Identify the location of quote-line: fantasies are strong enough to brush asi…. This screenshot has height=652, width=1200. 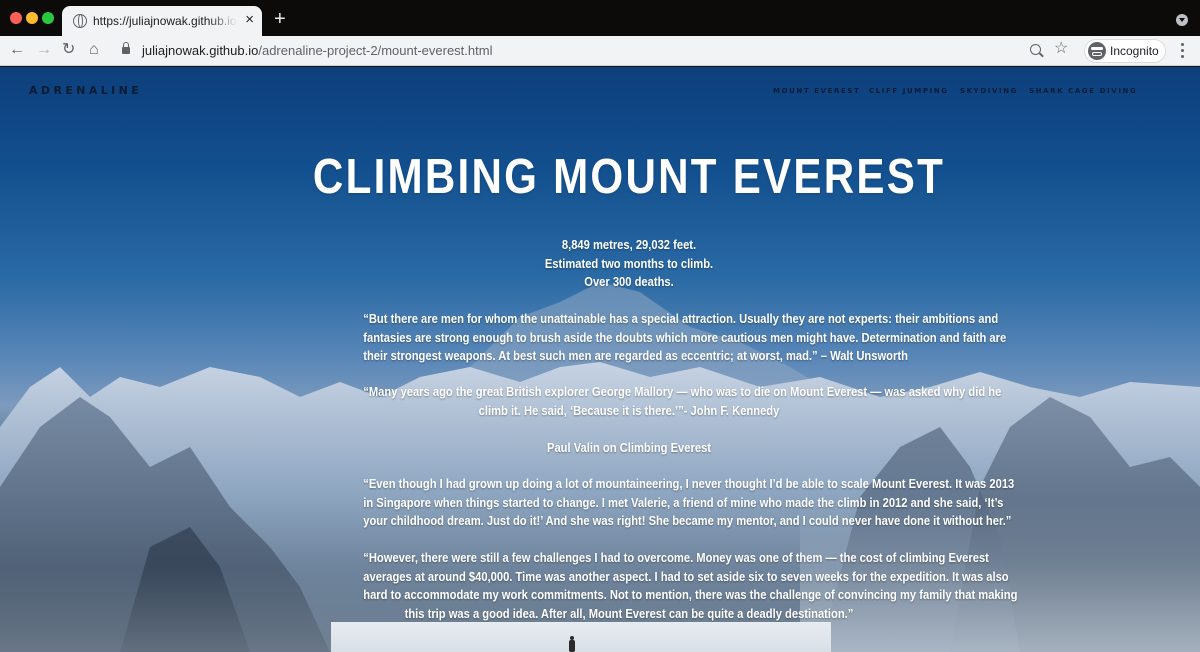
(685, 337).